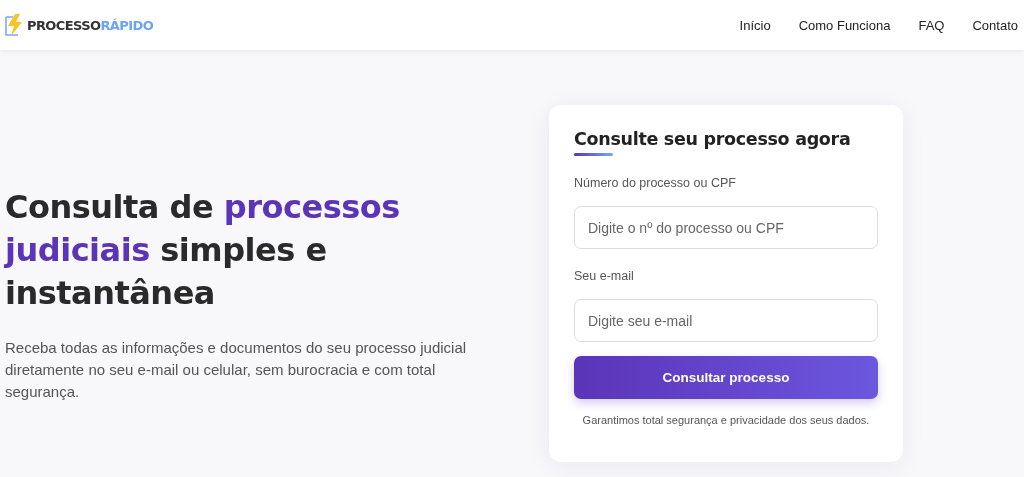 The height and width of the screenshot is (477, 1024). I want to click on title-underline, so click(593, 154).